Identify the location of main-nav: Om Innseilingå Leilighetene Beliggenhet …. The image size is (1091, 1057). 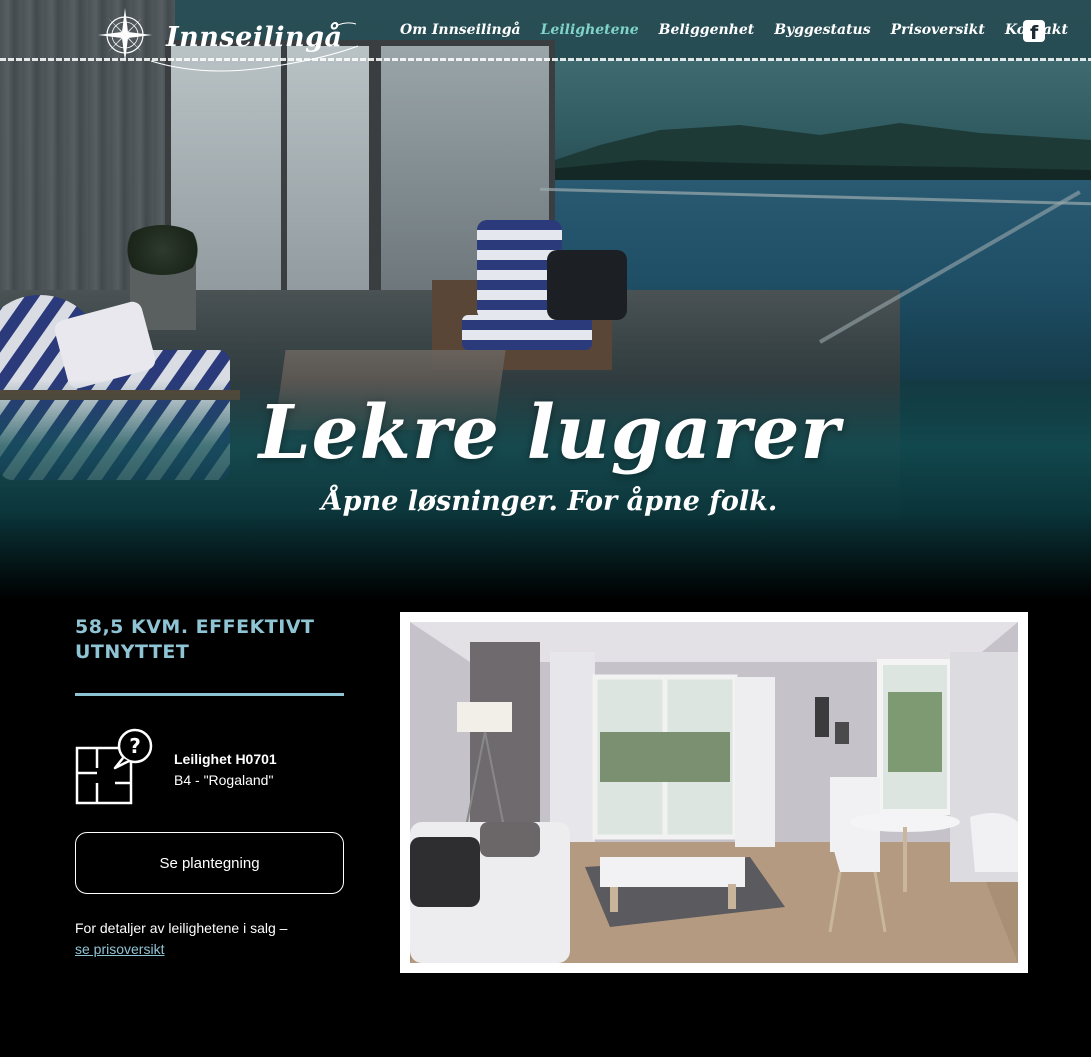
(744, 30).